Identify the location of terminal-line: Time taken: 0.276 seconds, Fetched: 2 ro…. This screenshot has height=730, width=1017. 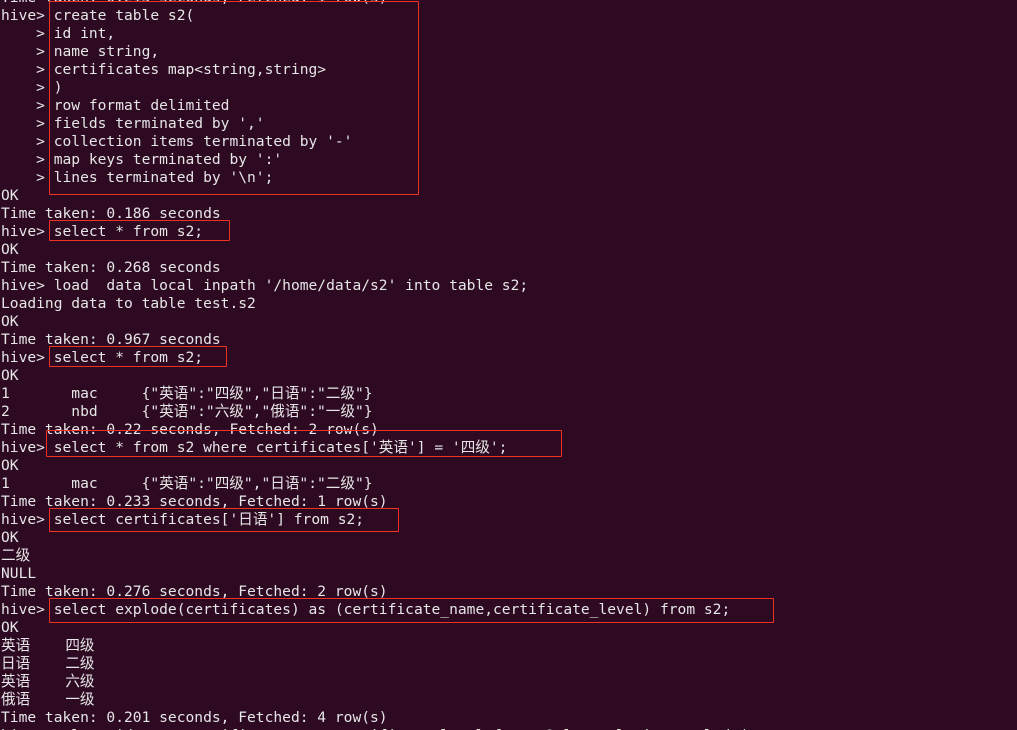
(194, 591).